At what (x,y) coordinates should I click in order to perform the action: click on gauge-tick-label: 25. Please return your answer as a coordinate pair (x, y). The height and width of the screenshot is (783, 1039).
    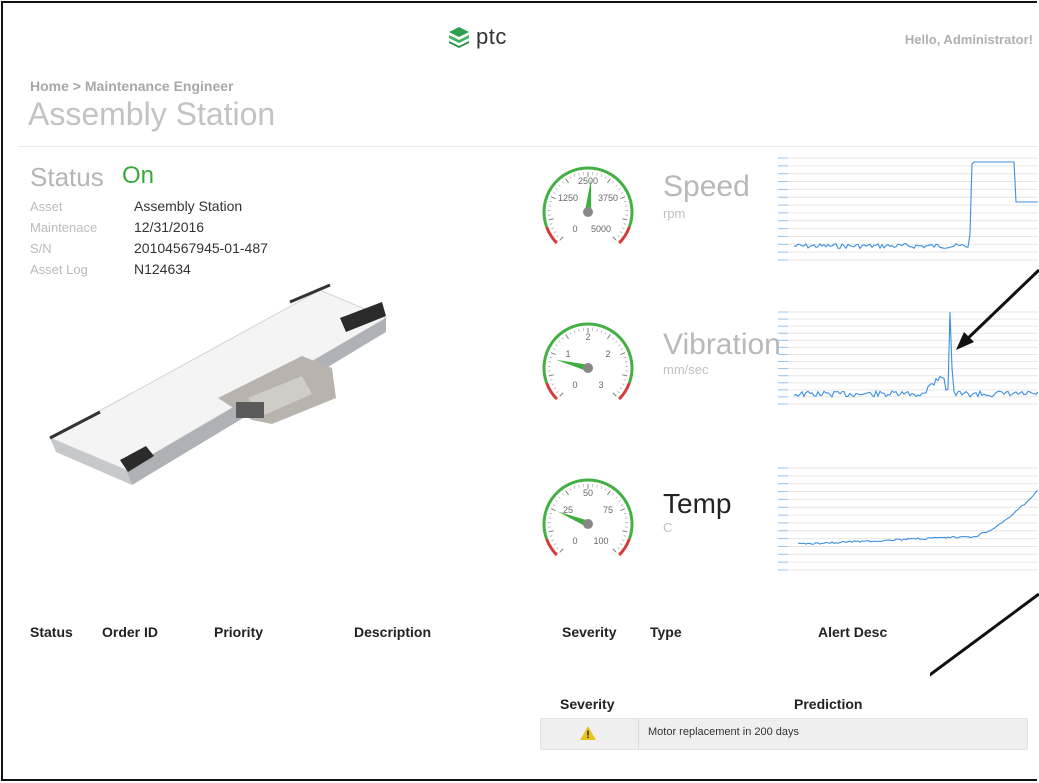
    Looking at the image, I should click on (568, 510).